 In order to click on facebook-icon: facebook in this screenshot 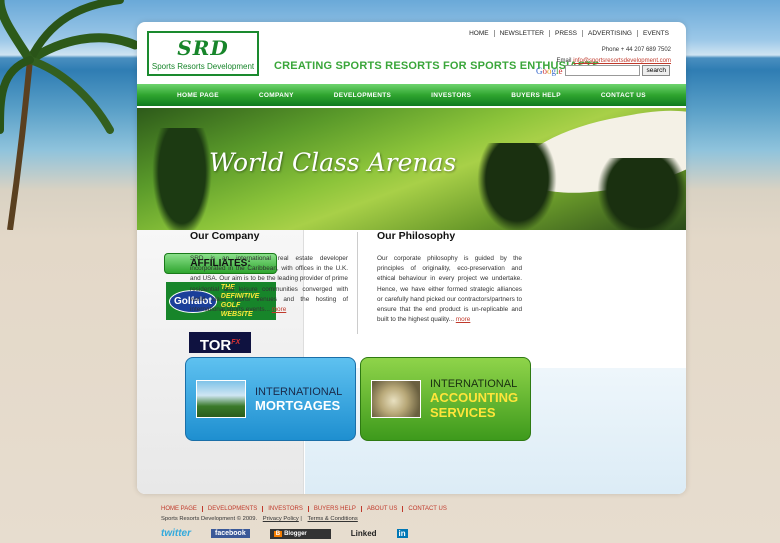, I will do `click(230, 533)`.